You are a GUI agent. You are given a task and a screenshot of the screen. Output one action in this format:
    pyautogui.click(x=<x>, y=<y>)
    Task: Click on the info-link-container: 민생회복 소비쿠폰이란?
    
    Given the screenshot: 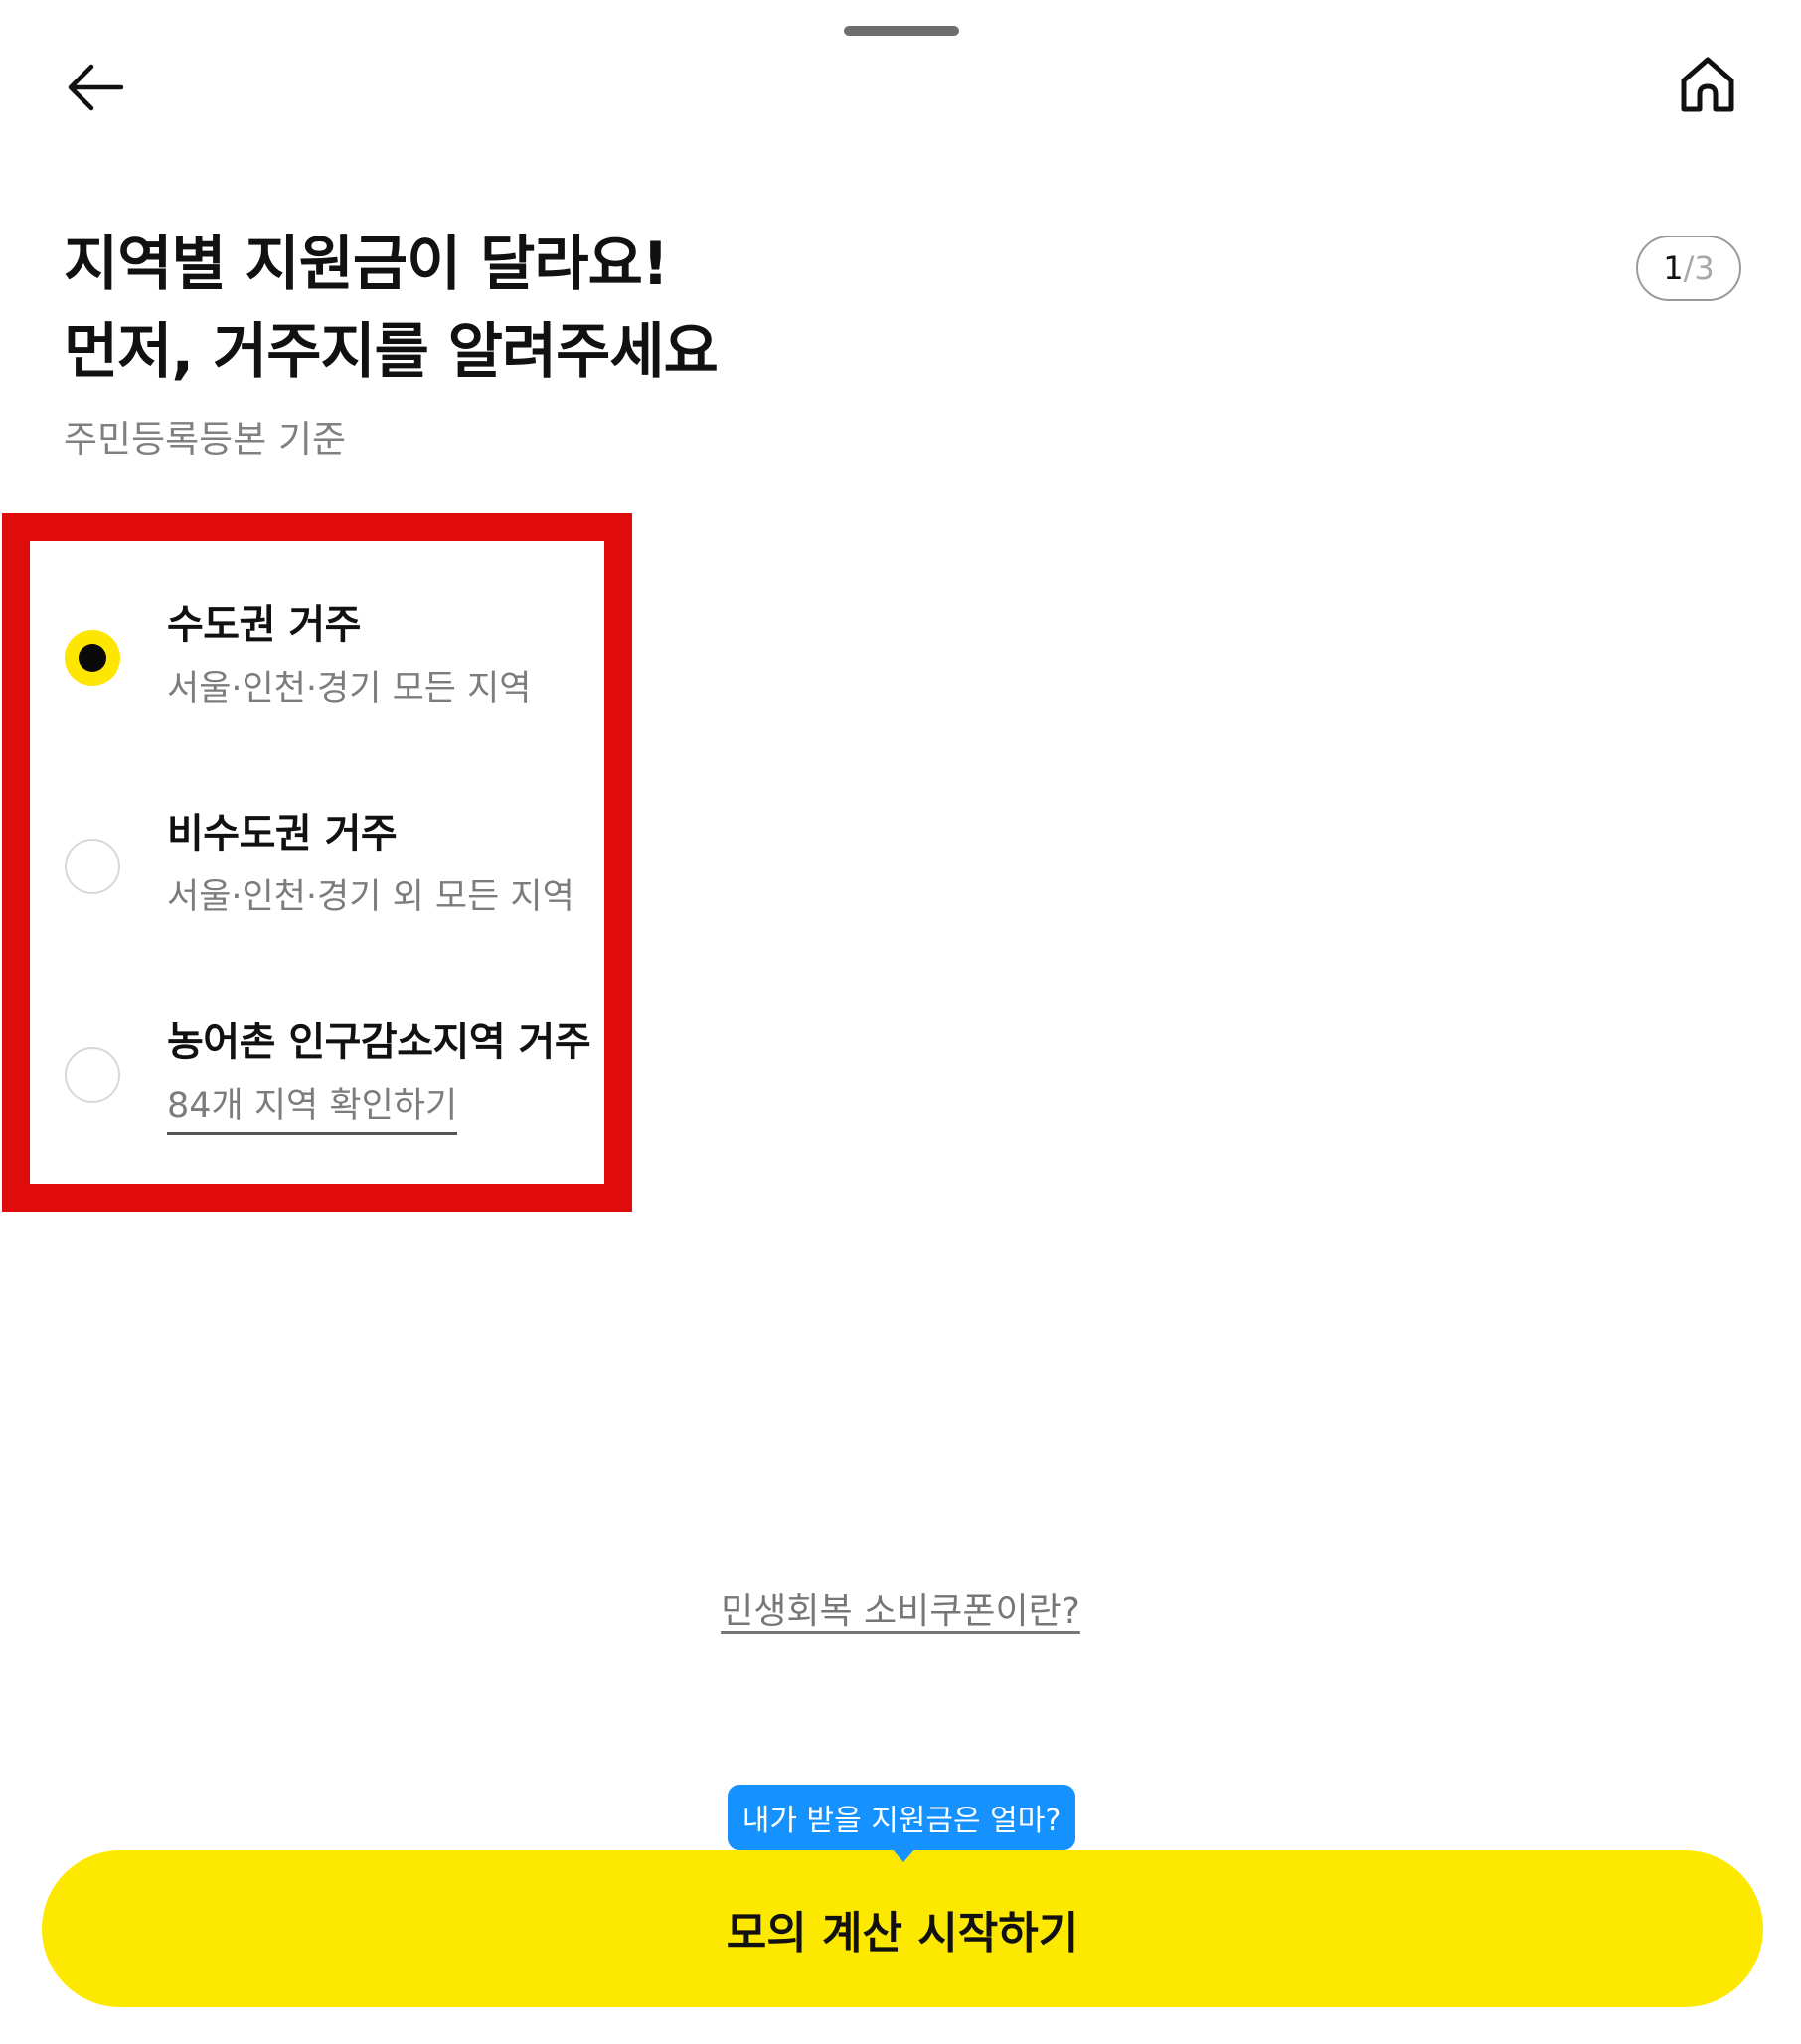 What is the action you would take?
    pyautogui.click(x=900, y=1608)
    